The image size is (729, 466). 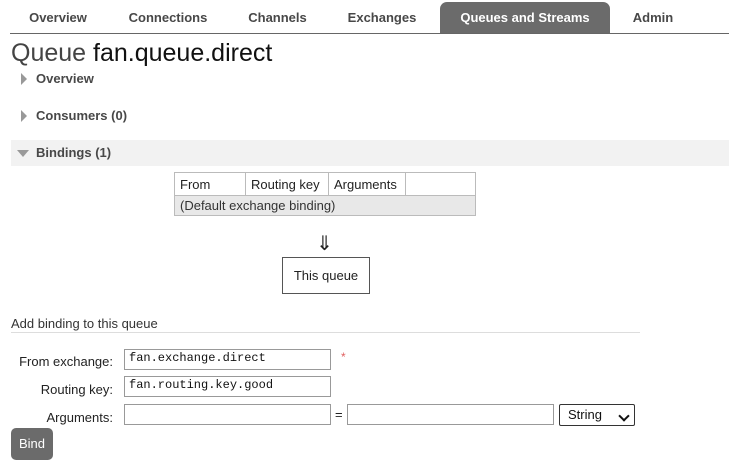 What do you see at coordinates (287, 184) in the screenshot?
I see `column-header-routing-key: Routing key` at bounding box center [287, 184].